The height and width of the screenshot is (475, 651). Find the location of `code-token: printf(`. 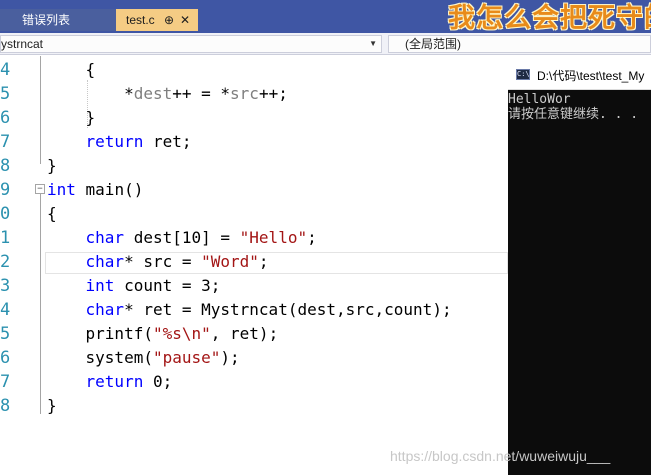

code-token: printf( is located at coordinates (100, 333).